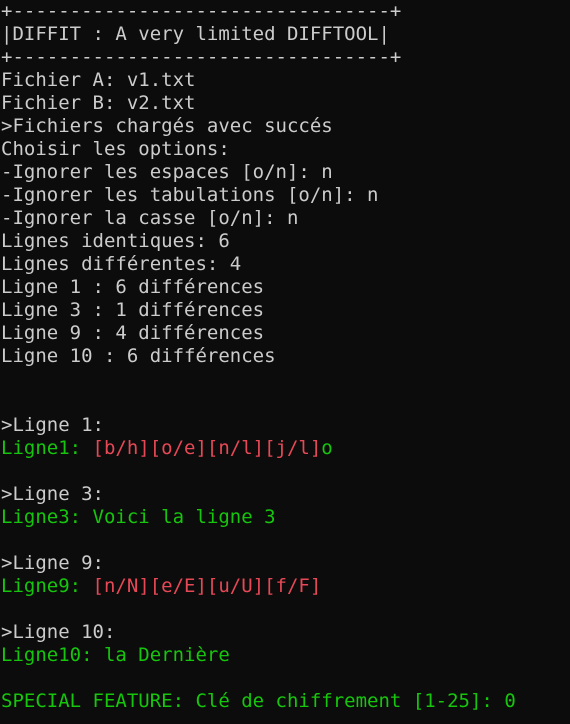 The image size is (570, 724). I want to click on summary-line: Ligne 3 : 1 différences, so click(133, 310).